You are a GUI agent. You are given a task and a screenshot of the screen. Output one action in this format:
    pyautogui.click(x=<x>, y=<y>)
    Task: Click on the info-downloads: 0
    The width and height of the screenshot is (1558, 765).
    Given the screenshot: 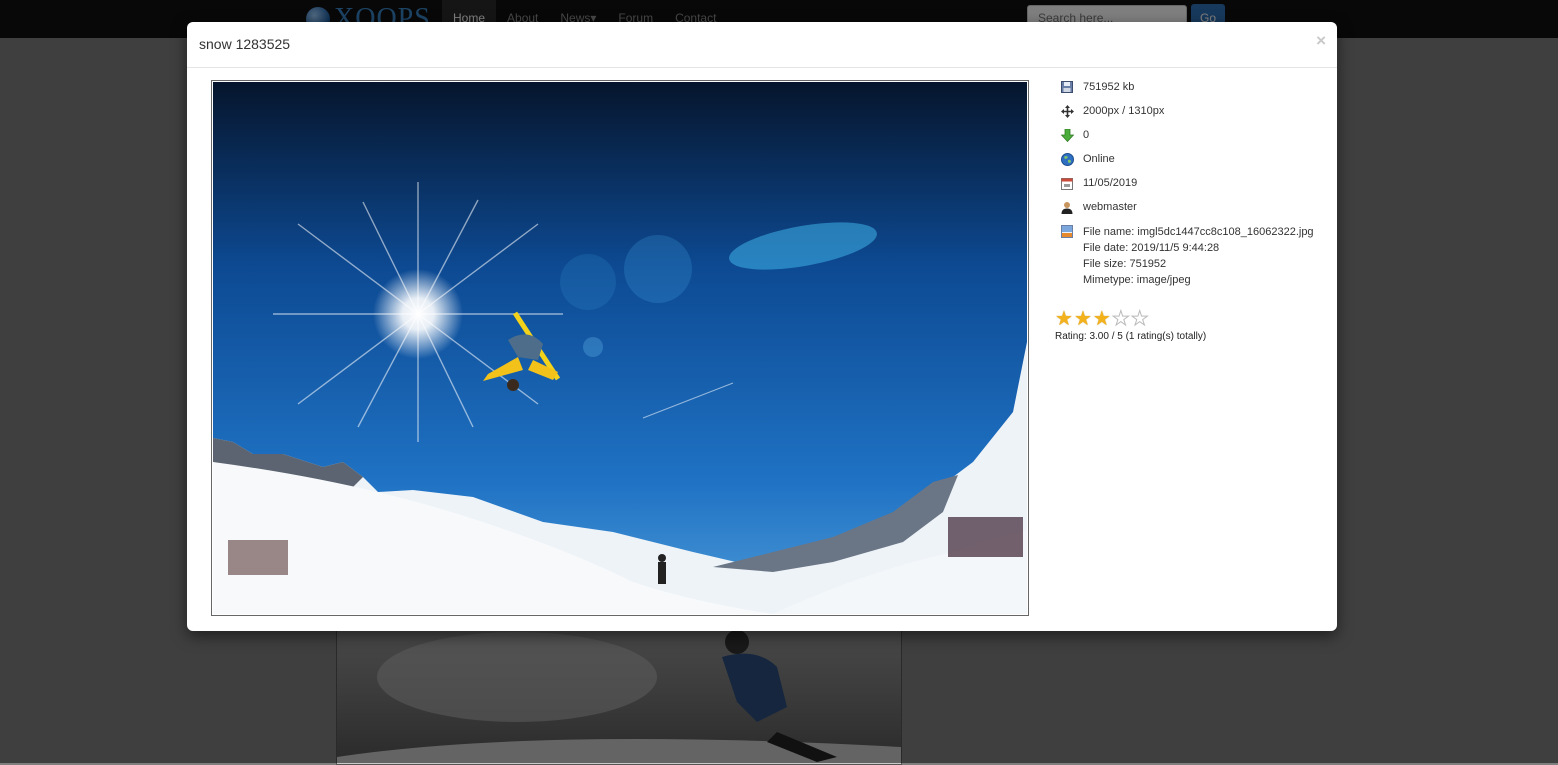 What is the action you would take?
    pyautogui.click(x=1190, y=140)
    